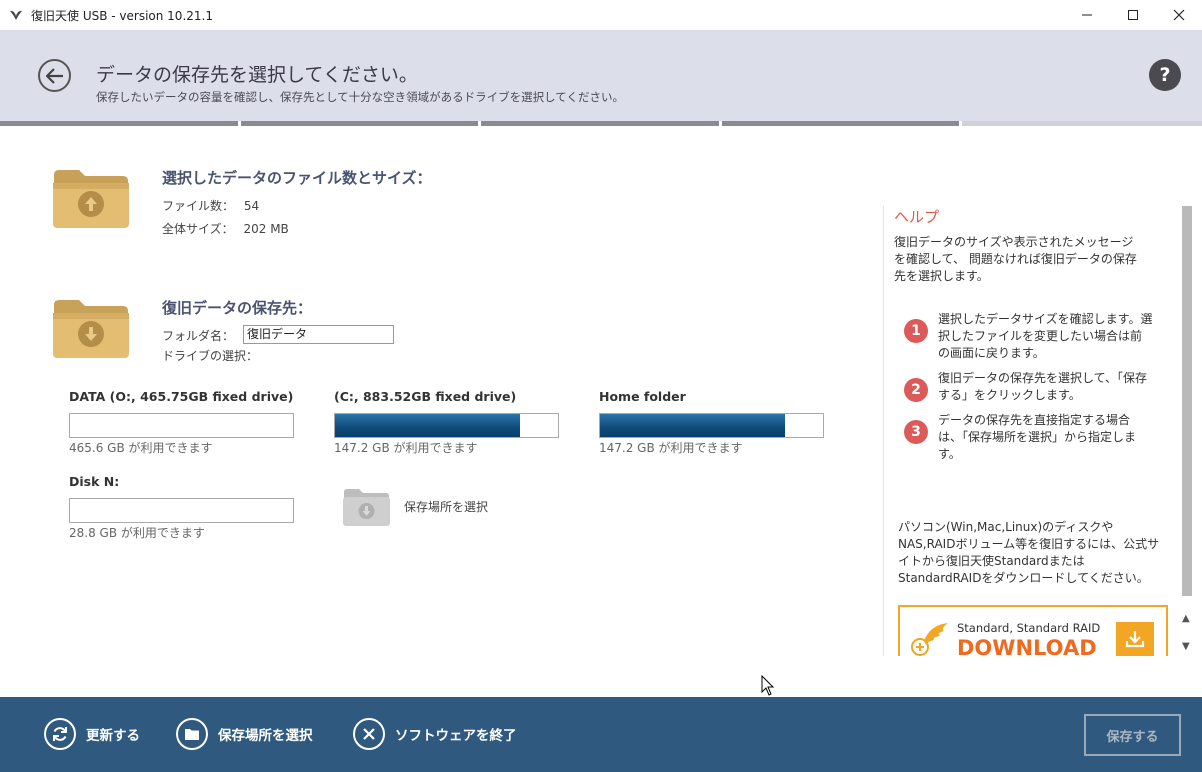  I want to click on maximize-icon, so click(1133, 15).